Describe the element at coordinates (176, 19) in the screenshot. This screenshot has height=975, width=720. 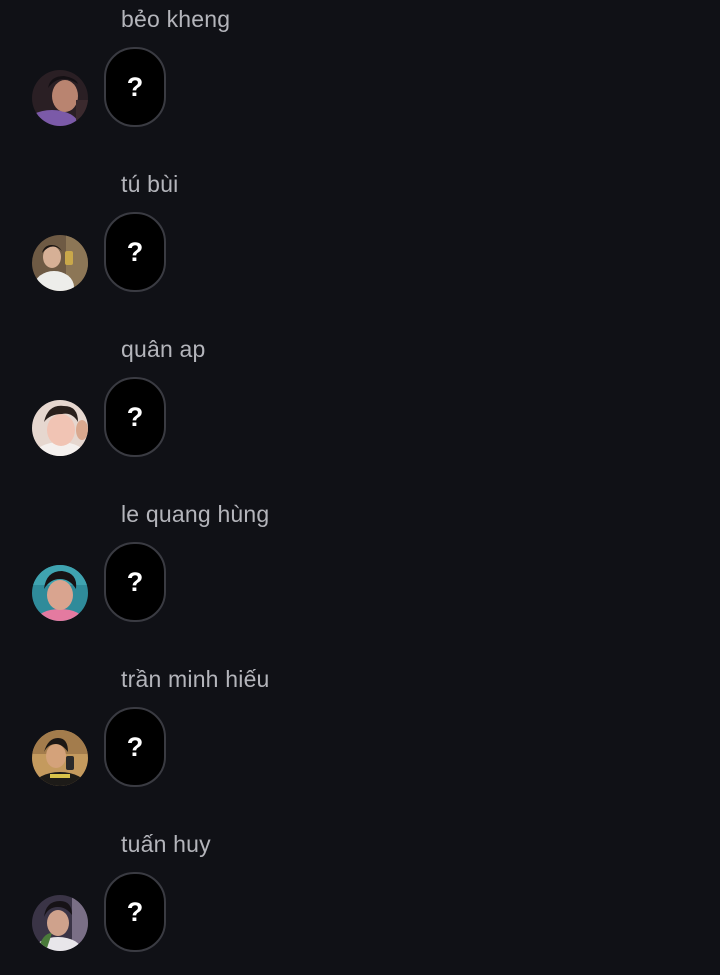
I see `sender-name: bẻo kheng` at that location.